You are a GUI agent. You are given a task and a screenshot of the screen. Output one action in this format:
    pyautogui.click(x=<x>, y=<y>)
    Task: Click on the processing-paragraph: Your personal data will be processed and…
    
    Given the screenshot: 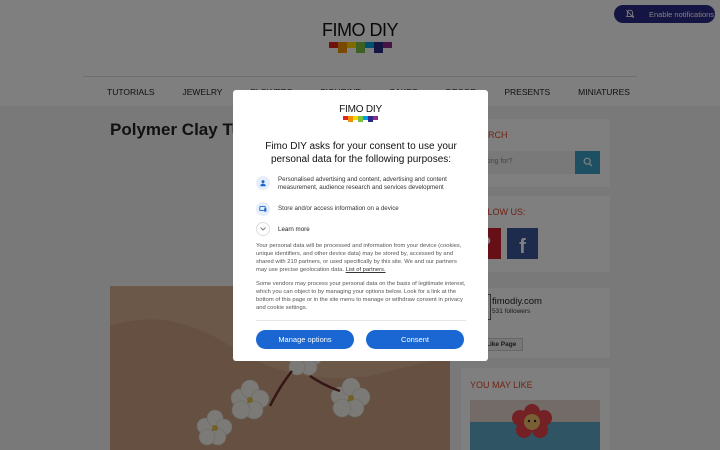 What is the action you would take?
    pyautogui.click(x=361, y=258)
    